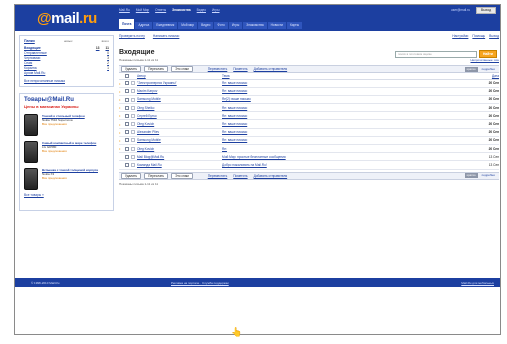  I want to click on table-row: • Oleg Sheiko Re: ваше письмо 20 Сен, so click(309, 108).